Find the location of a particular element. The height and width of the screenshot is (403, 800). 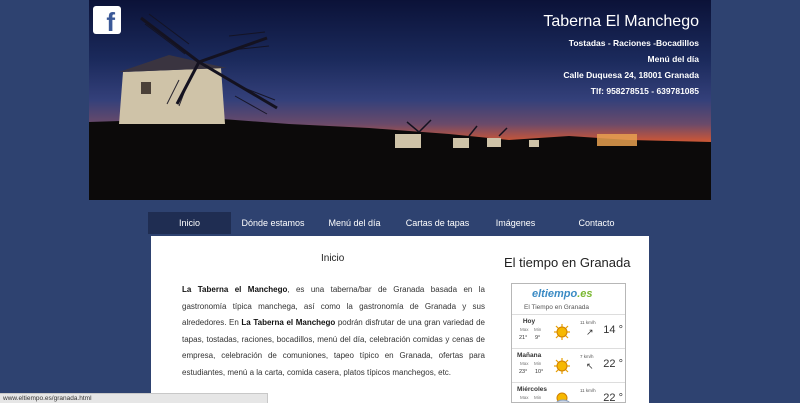

business-name-bold: La Taberna el Manchego is located at coordinates (235, 289).